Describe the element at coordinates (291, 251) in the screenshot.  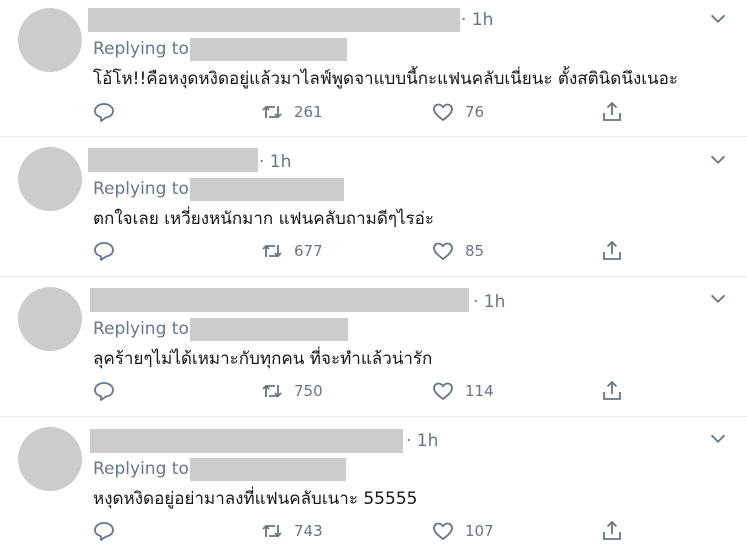
I see `retweet-button: 677` at that location.